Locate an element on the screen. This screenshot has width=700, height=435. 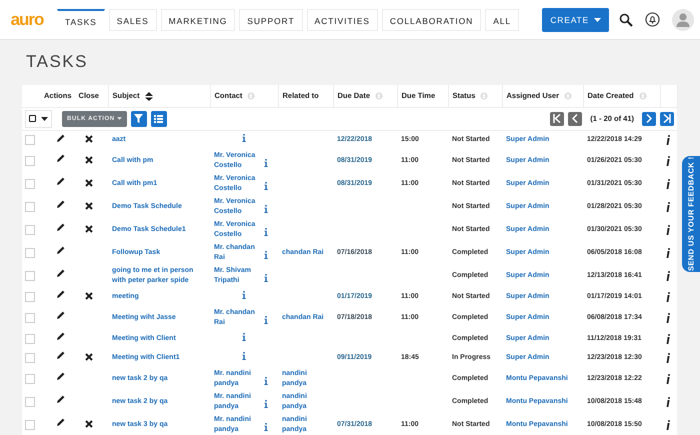
filter-button is located at coordinates (138, 118).